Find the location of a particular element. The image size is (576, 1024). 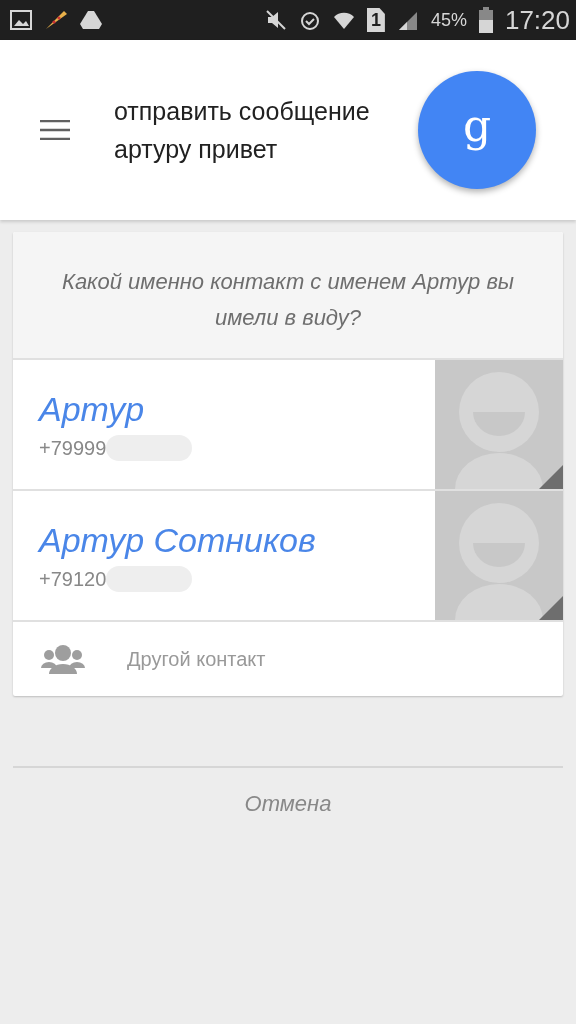

phone-number: +79120 is located at coordinates (73, 579).